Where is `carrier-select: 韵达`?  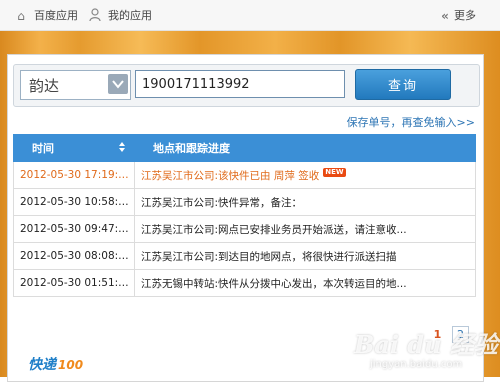
carrier-select: 韵达 is located at coordinates (75, 85).